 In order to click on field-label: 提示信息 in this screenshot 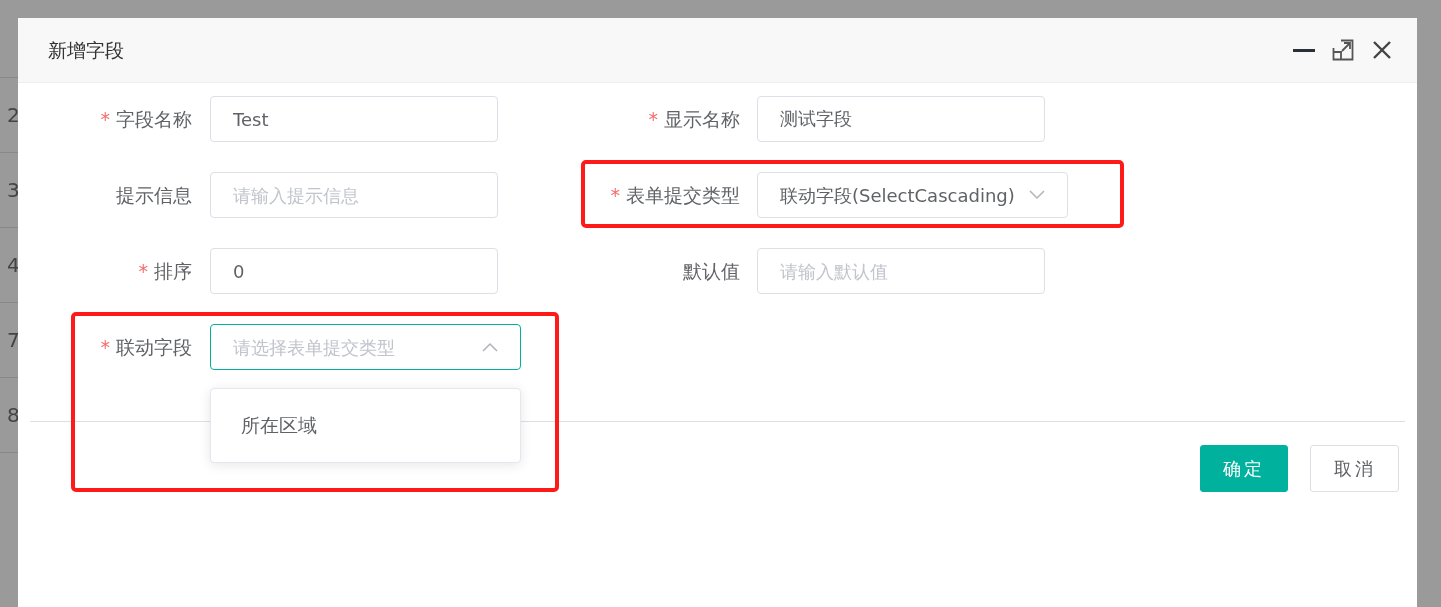, I will do `click(154, 194)`.